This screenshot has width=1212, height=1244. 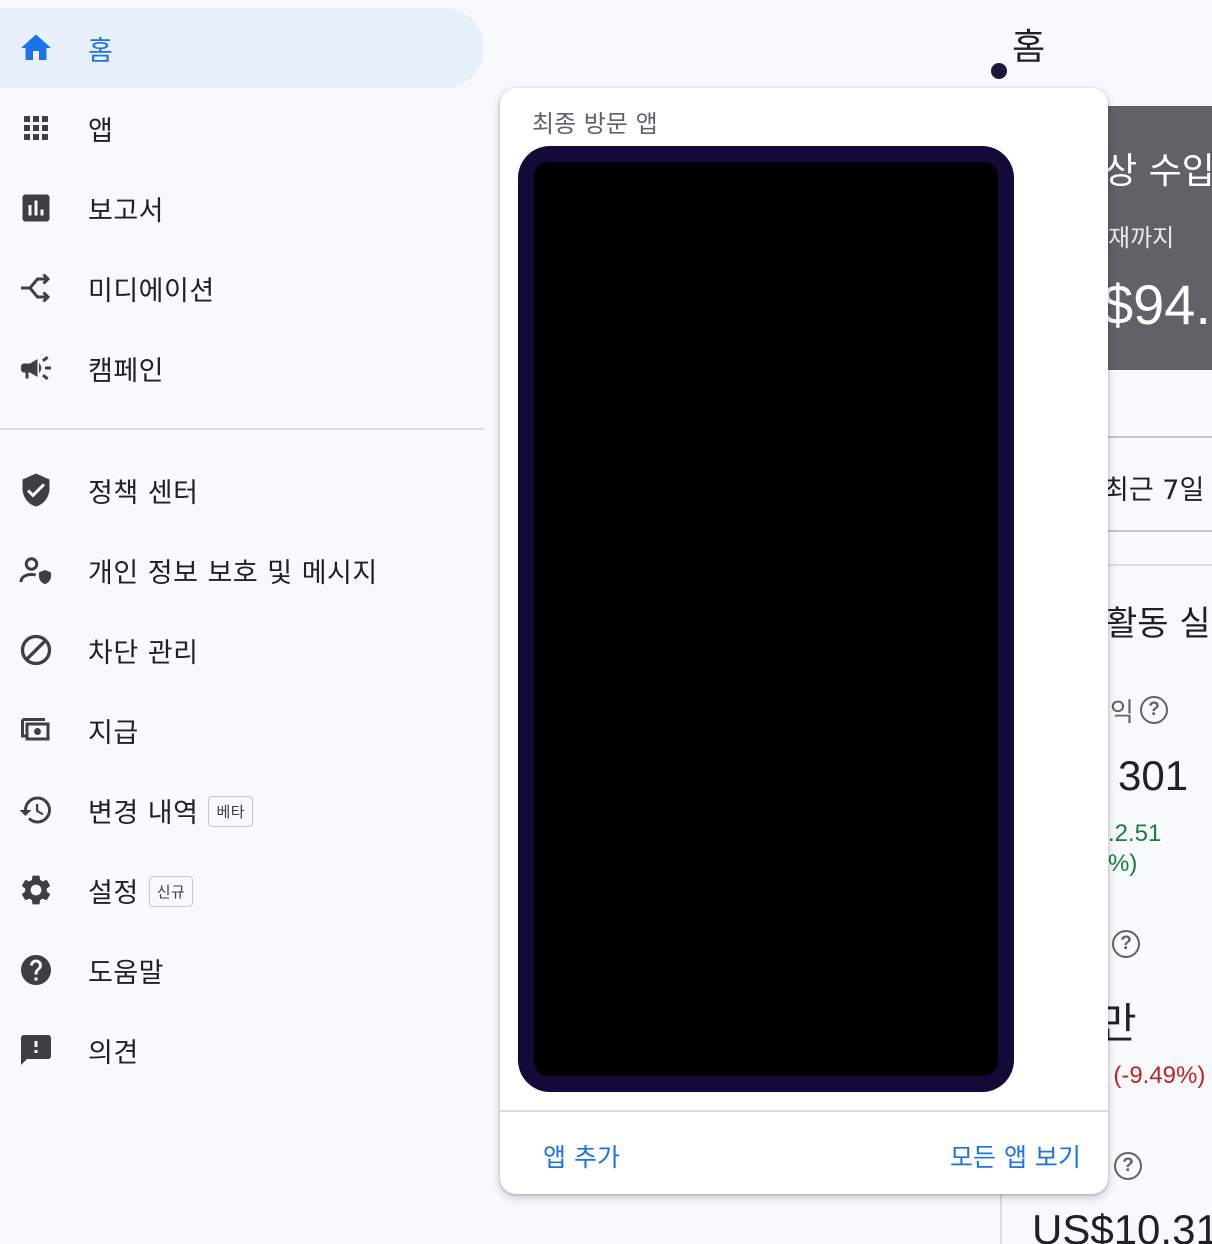 What do you see at coordinates (242, 208) in the screenshot?
I see `sidebar-item-reports: 보고서` at bounding box center [242, 208].